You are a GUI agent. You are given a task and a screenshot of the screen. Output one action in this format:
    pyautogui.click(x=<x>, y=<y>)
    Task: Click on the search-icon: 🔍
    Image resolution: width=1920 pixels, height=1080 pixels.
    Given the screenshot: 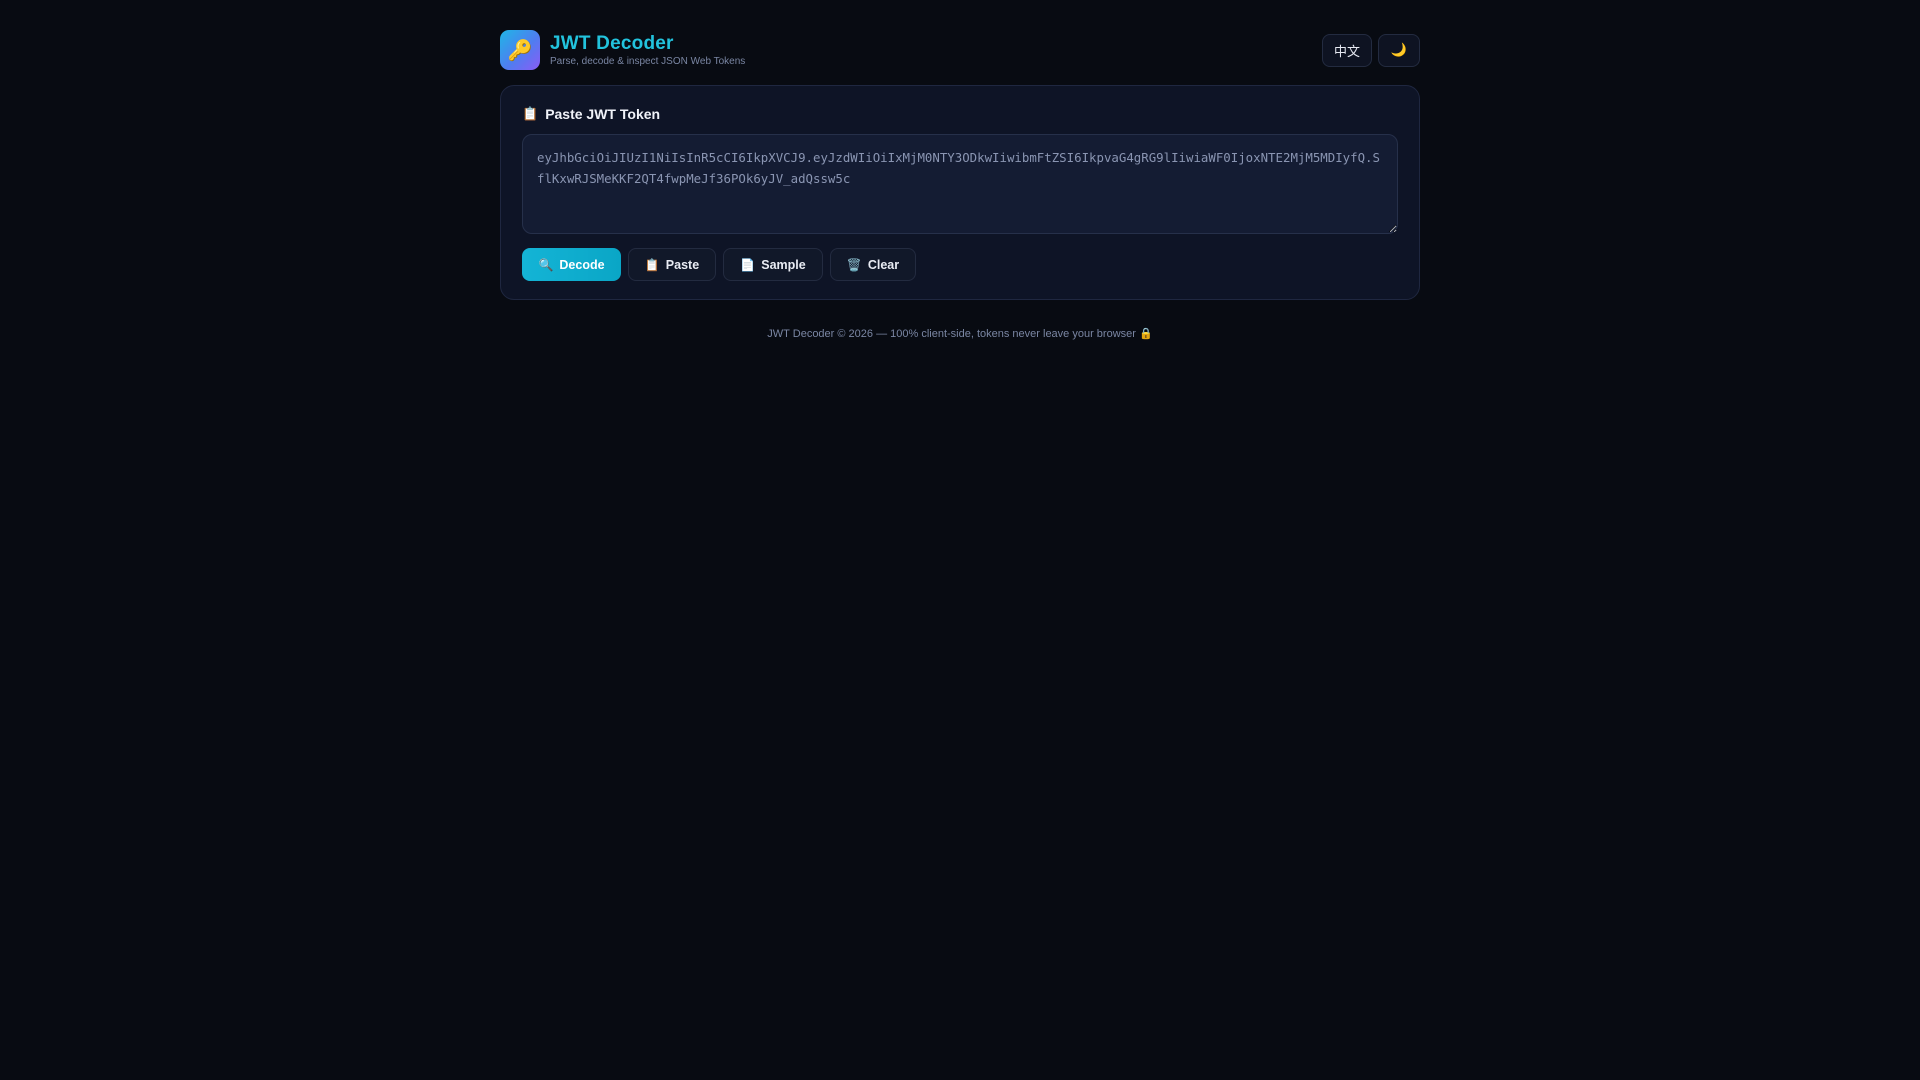 What is the action you would take?
    pyautogui.click(x=546, y=264)
    